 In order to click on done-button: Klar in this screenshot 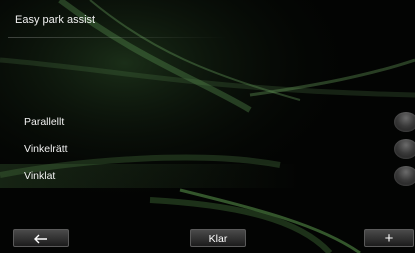, I will do `click(218, 238)`.